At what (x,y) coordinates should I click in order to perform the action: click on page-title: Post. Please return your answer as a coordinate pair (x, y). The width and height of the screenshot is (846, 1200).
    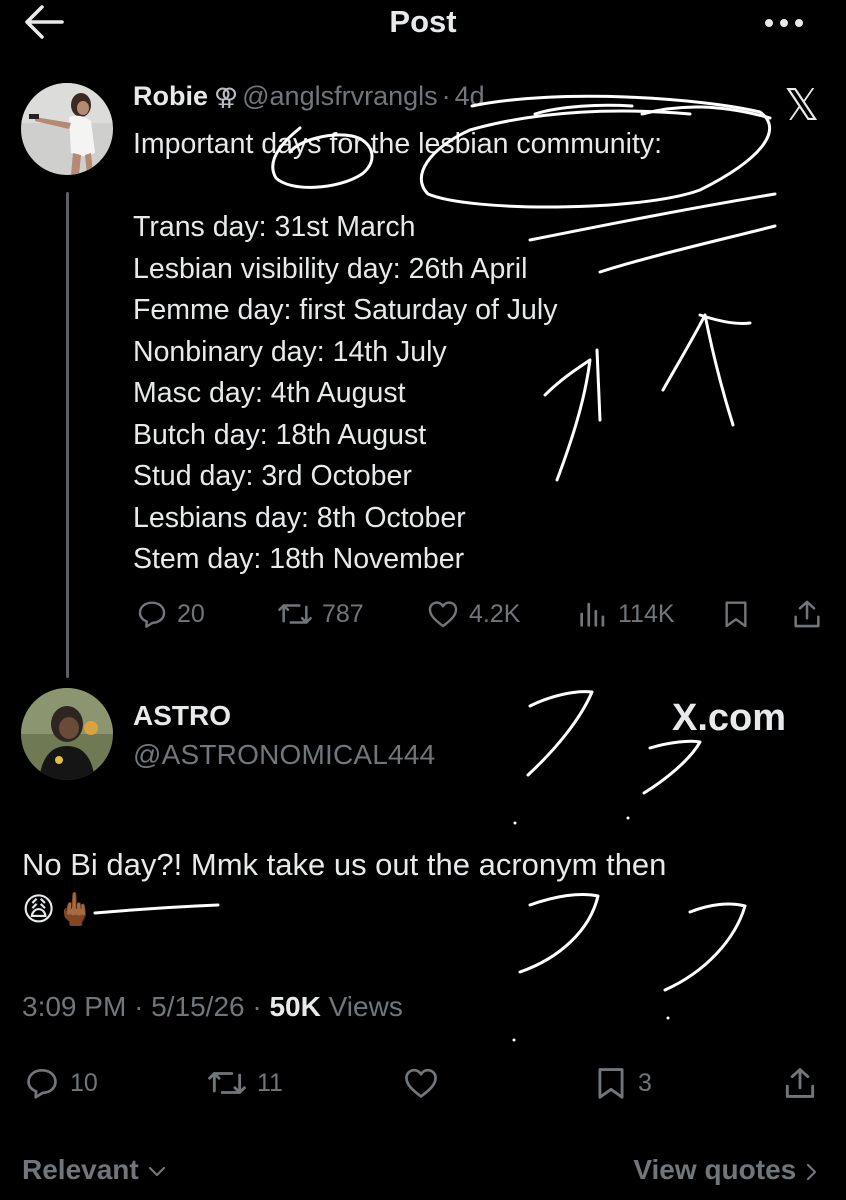
    Looking at the image, I should click on (423, 21).